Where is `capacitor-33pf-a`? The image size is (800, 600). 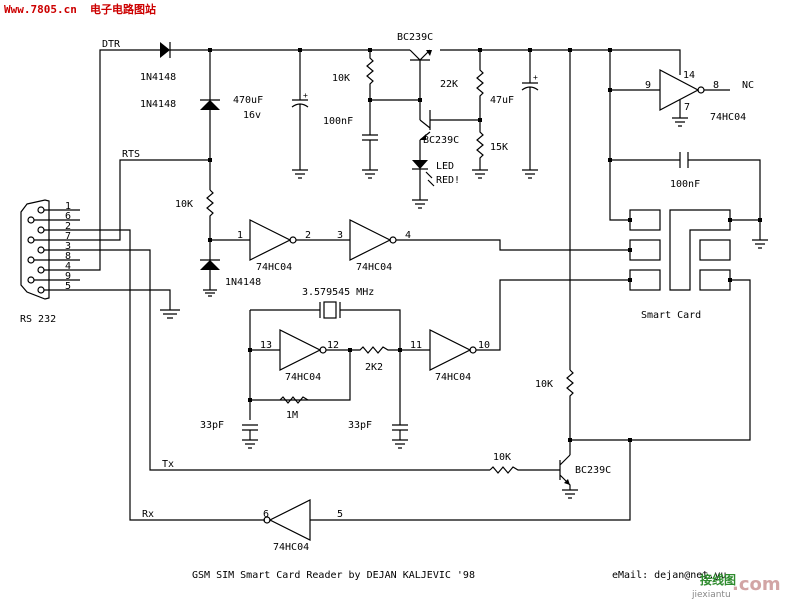 capacitor-33pf-a is located at coordinates (250, 436).